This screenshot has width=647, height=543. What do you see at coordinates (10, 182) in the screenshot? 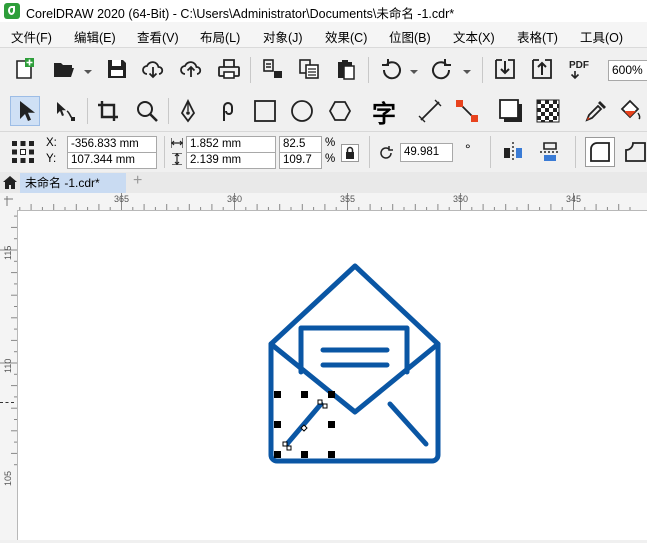
I see `home-icon` at bounding box center [10, 182].